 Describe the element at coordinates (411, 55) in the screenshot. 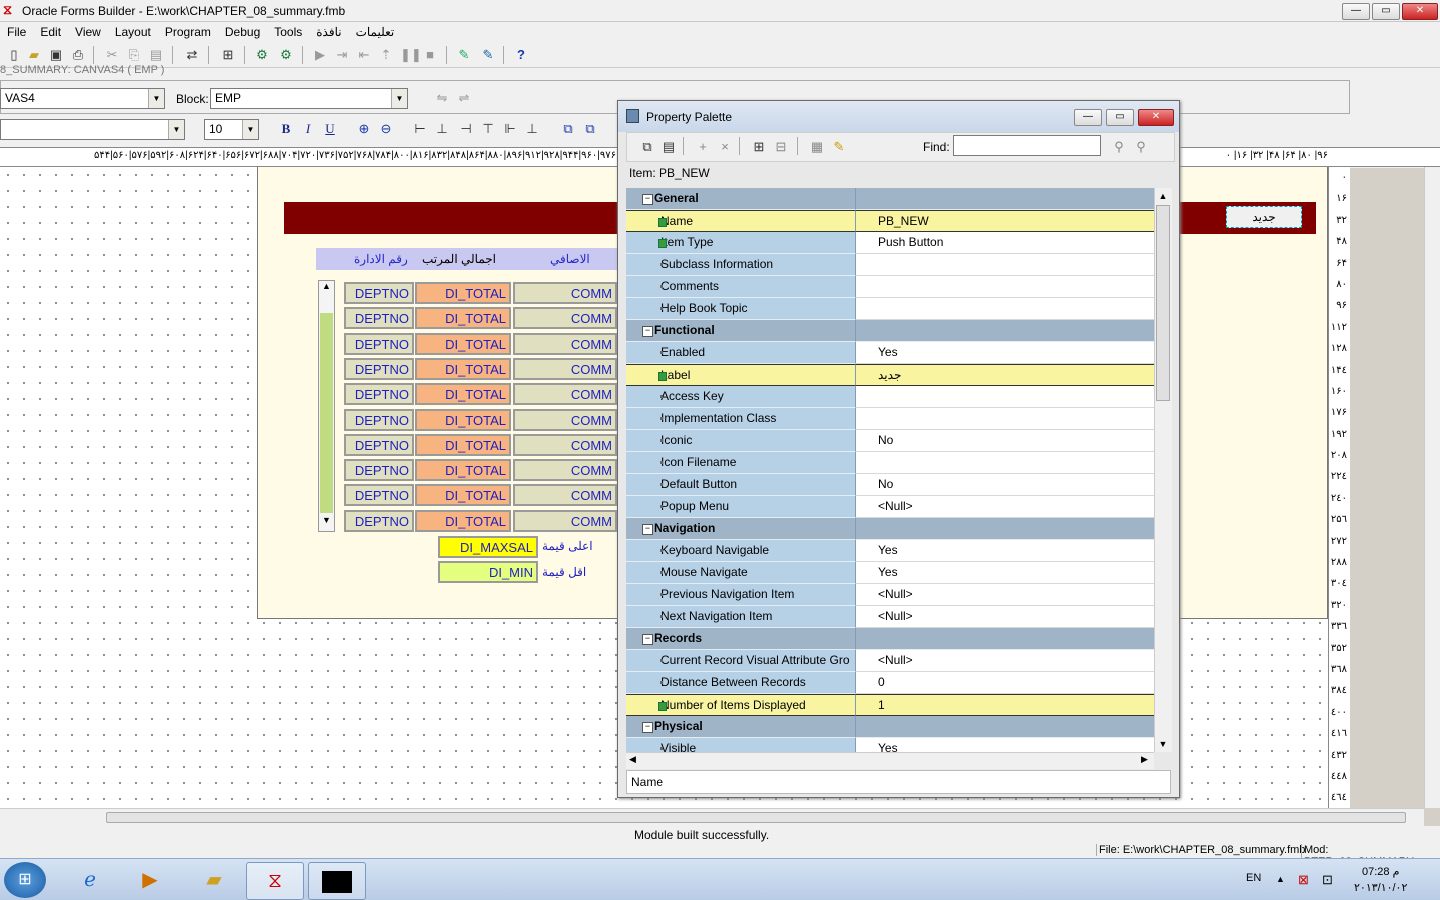

I see `pause-icon: ❚❚` at that location.